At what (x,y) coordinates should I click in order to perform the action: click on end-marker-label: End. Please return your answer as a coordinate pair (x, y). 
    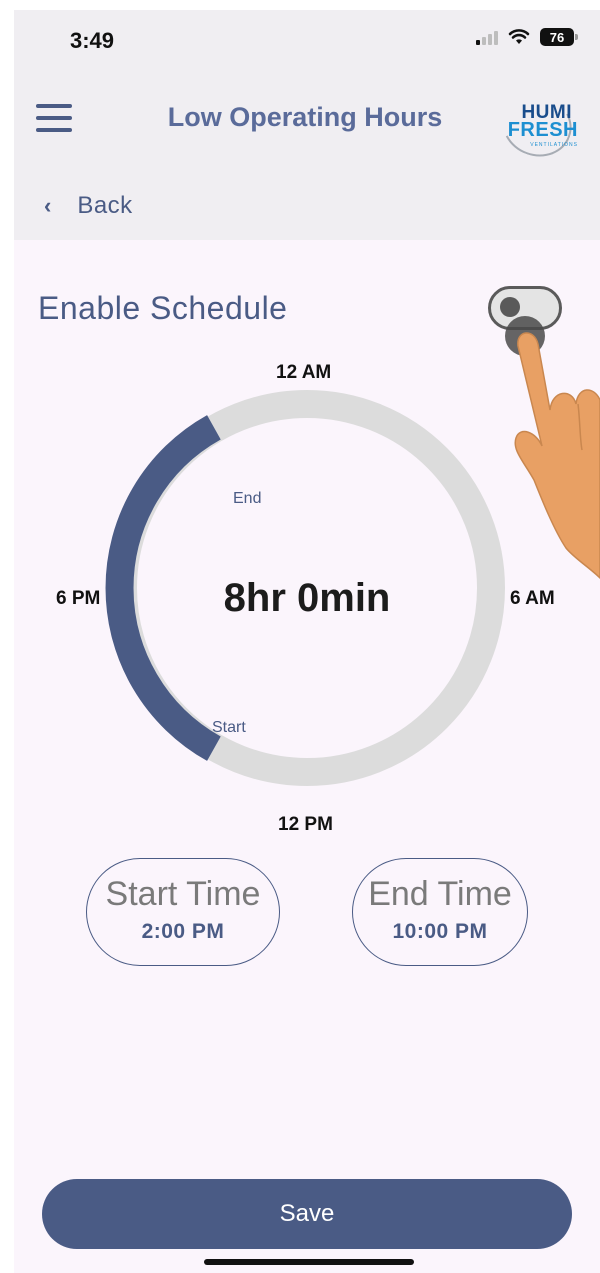
    Looking at the image, I should click on (247, 498).